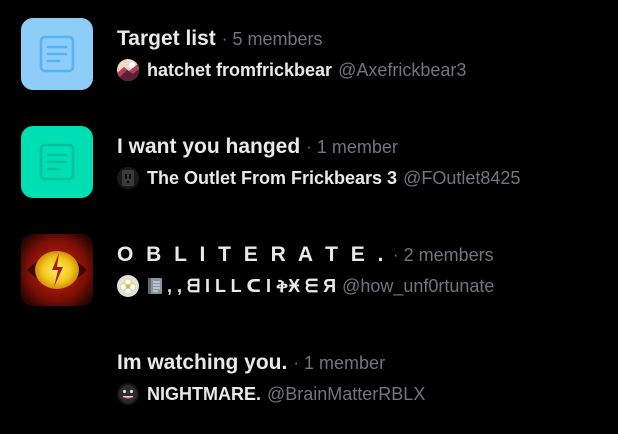  I want to click on list-name: Target list, so click(166, 39).